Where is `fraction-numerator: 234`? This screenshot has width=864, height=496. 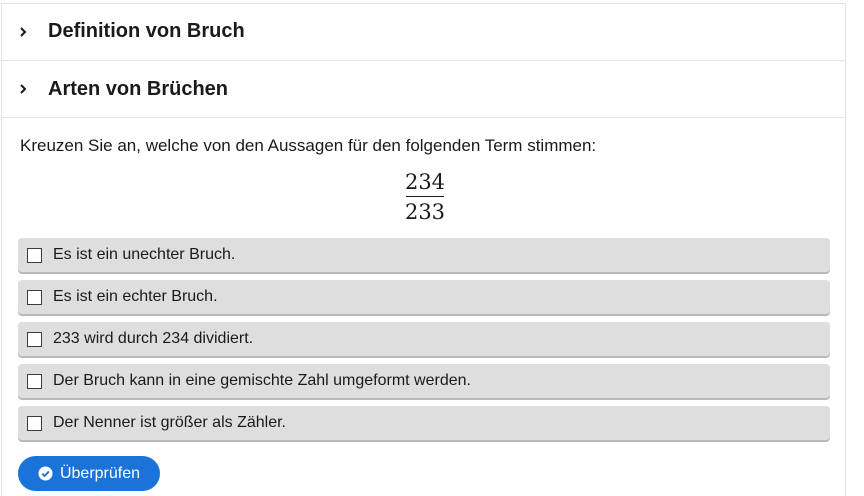 fraction-numerator: 234 is located at coordinates (425, 182).